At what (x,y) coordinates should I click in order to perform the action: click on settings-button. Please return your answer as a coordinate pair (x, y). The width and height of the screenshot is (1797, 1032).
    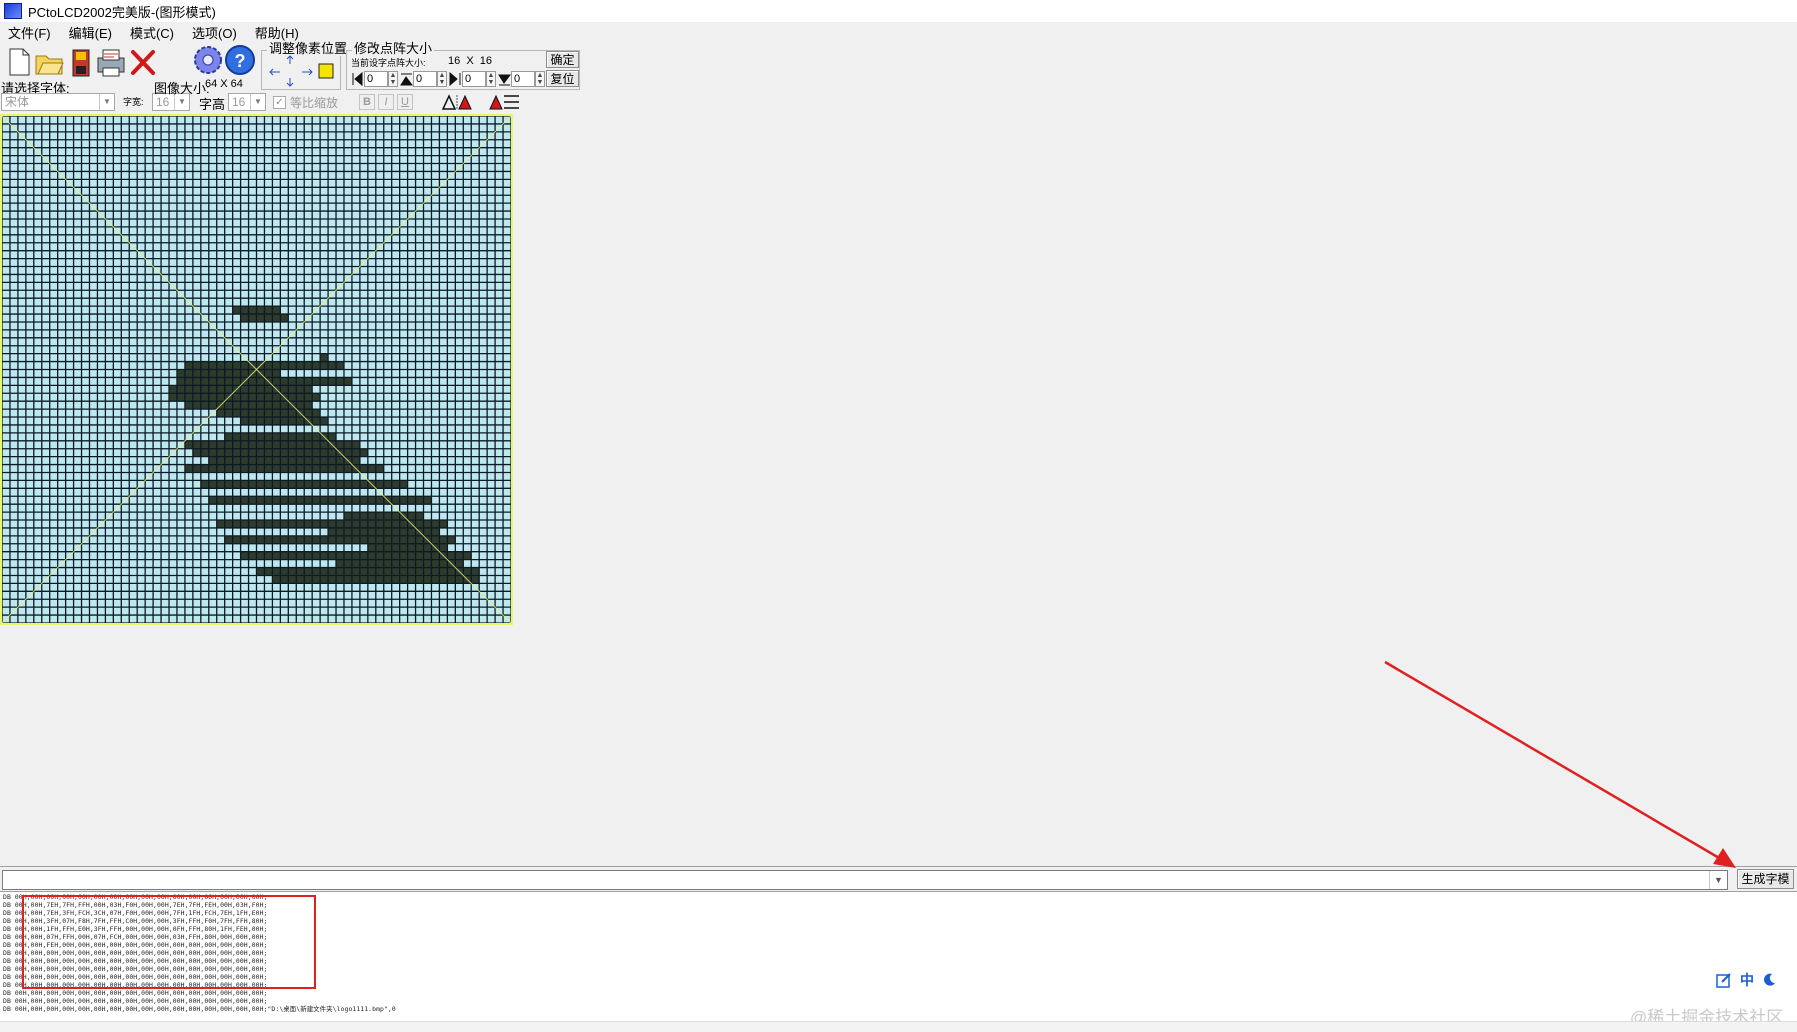
    Looking at the image, I should click on (208, 60).